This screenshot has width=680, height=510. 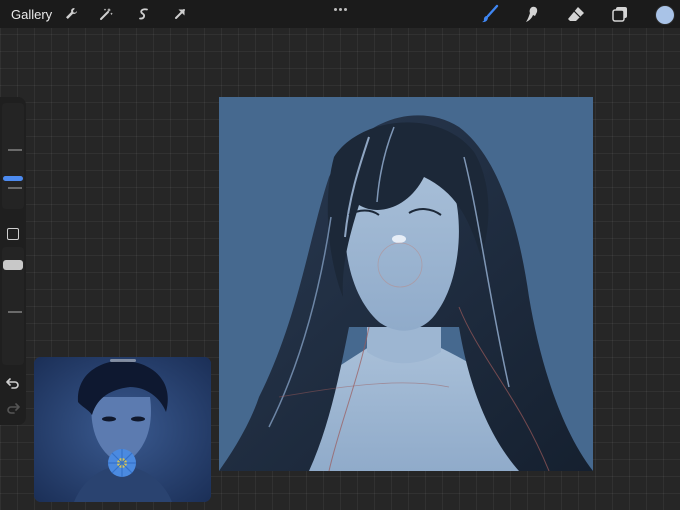 I want to click on selection-icon, so click(x=144, y=14).